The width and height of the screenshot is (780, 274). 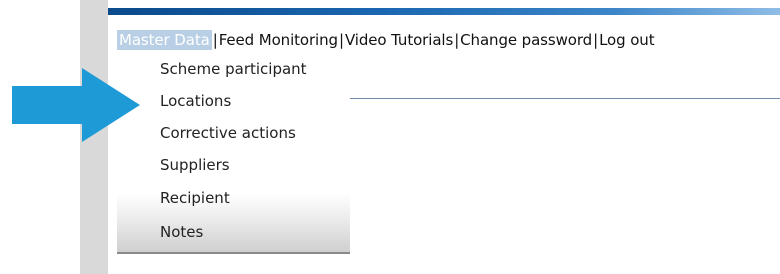 What do you see at coordinates (565, 98) in the screenshot?
I see `content-divider-line` at bounding box center [565, 98].